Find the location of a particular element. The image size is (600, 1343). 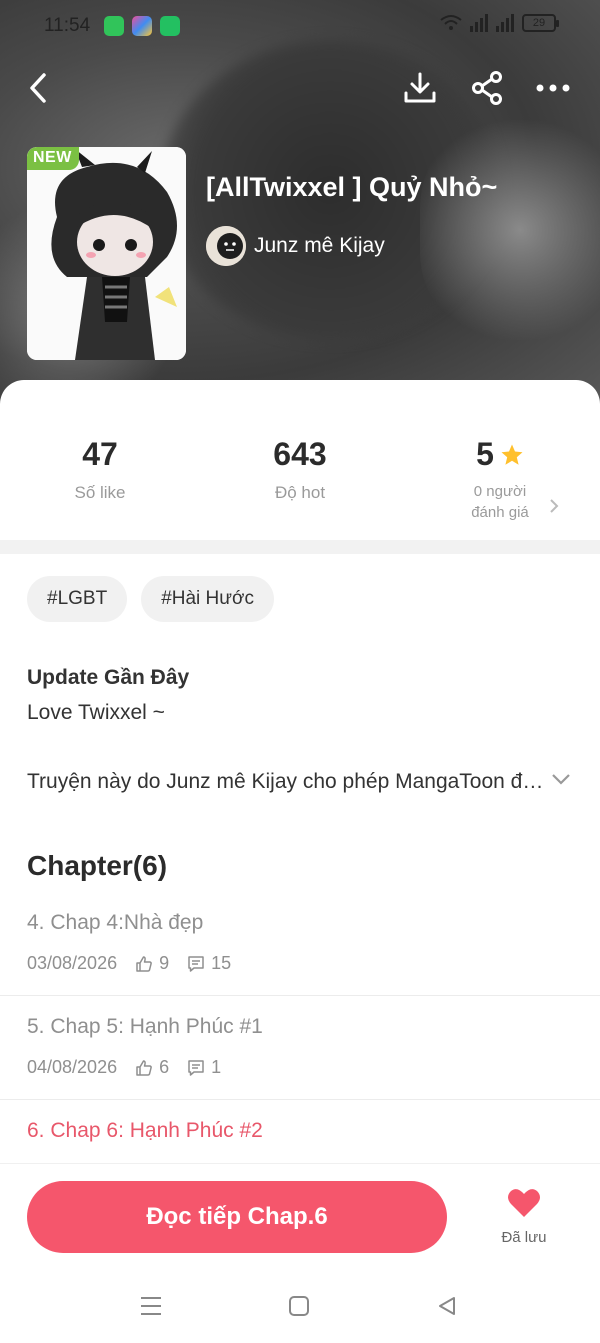

chevron-down-icon is located at coordinates (561, 779).